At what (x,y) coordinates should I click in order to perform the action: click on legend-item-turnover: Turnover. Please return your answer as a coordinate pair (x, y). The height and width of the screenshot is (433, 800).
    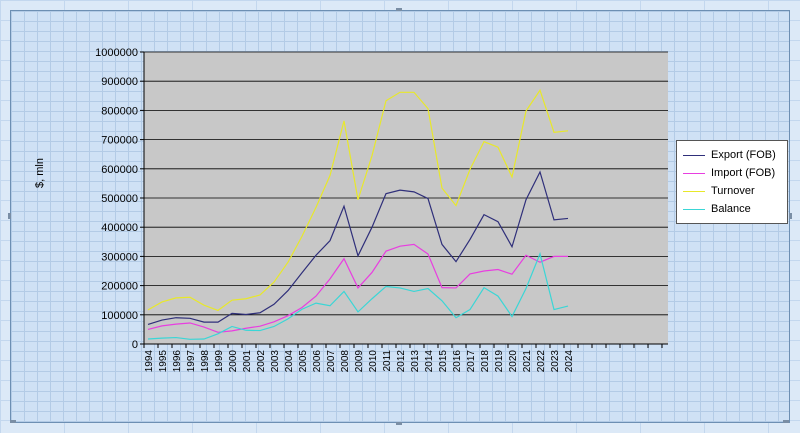
    Looking at the image, I should click on (732, 191).